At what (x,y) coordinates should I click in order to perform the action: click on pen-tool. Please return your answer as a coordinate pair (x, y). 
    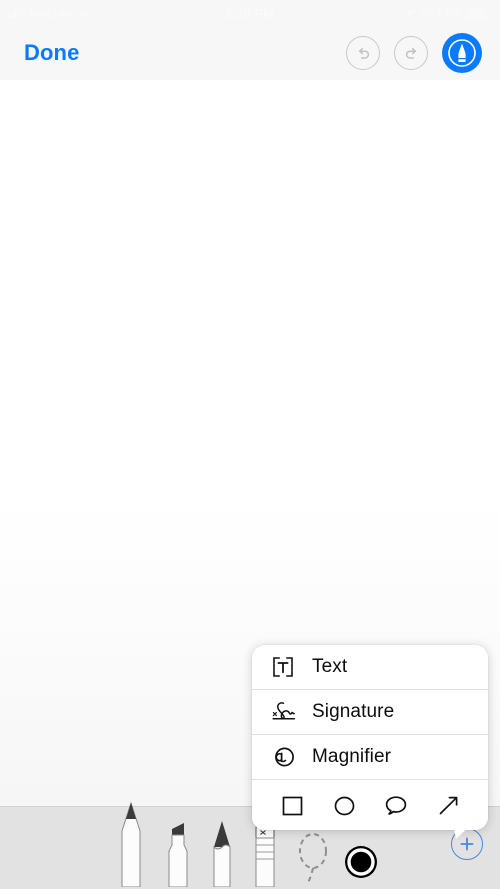
    Looking at the image, I should click on (131, 845).